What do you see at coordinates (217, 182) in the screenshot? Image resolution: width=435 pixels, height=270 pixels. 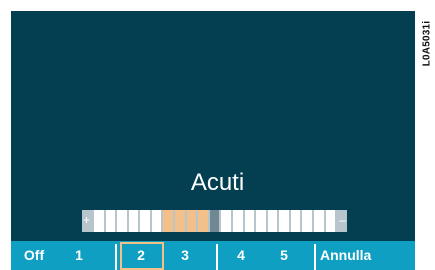 I see `screen-title: Acuti` at bounding box center [217, 182].